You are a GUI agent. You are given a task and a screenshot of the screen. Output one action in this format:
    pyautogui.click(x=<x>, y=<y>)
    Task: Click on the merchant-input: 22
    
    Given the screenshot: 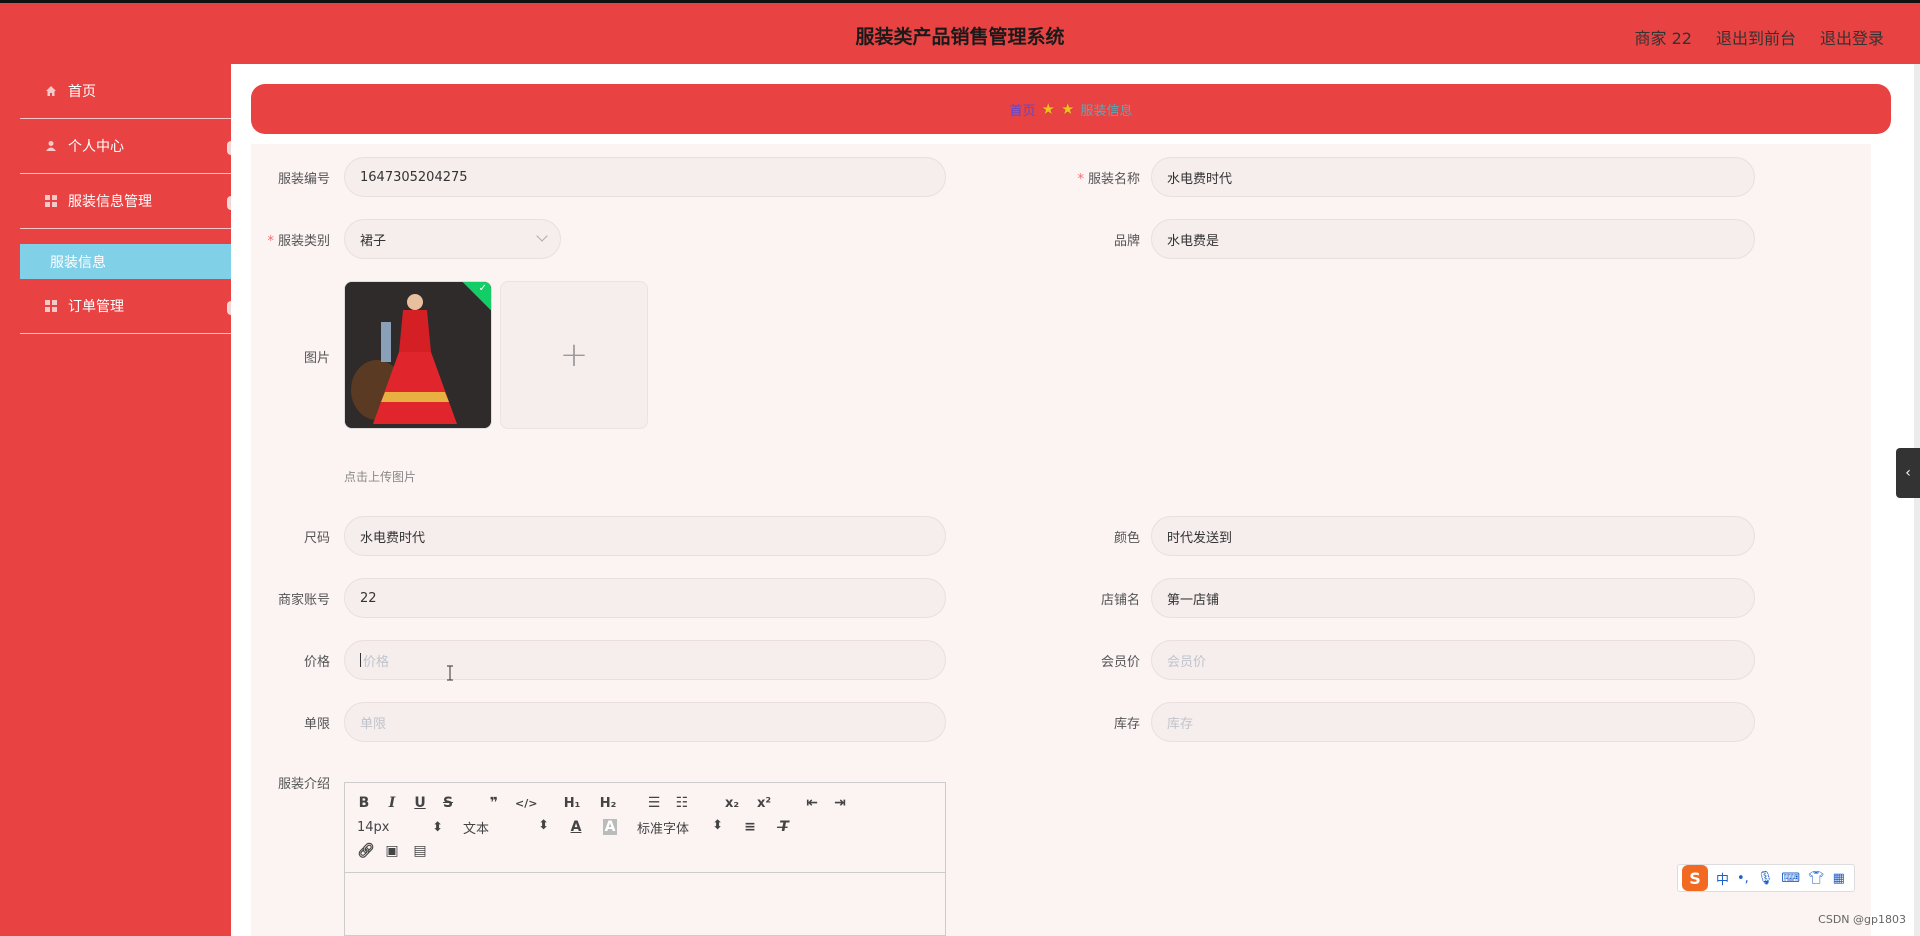 What is the action you would take?
    pyautogui.click(x=645, y=598)
    